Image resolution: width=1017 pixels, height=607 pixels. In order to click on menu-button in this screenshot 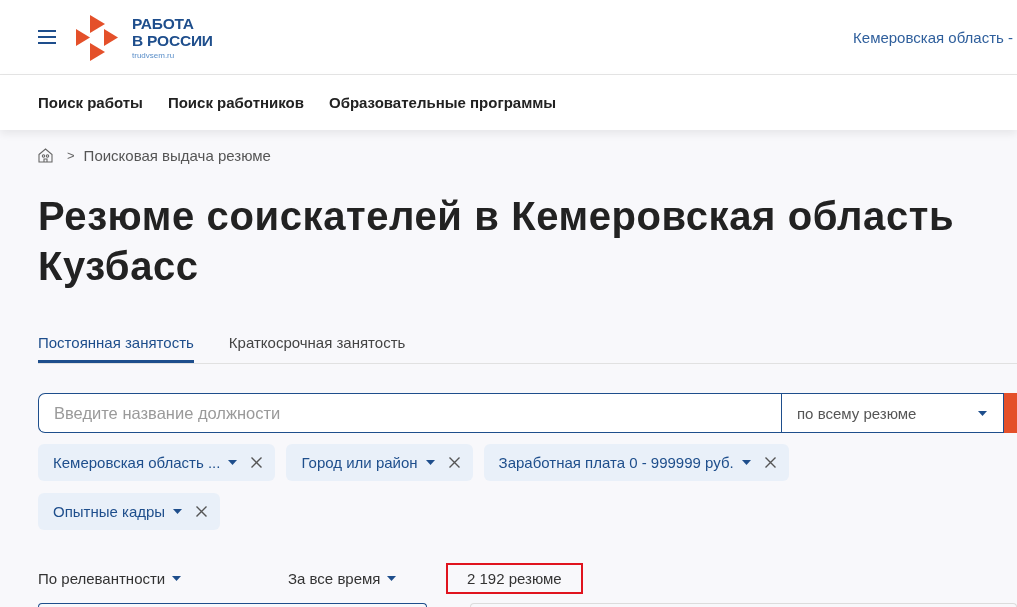, I will do `click(47, 37)`.